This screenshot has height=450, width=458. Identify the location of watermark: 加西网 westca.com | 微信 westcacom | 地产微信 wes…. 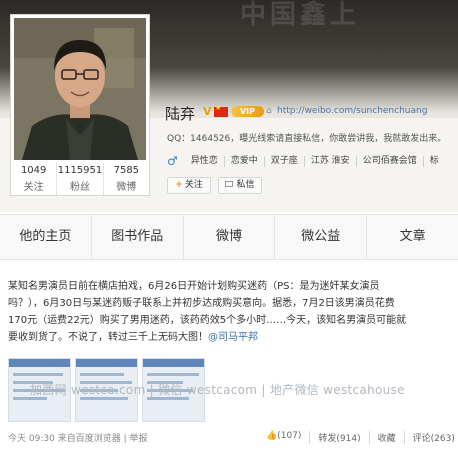
(217, 390).